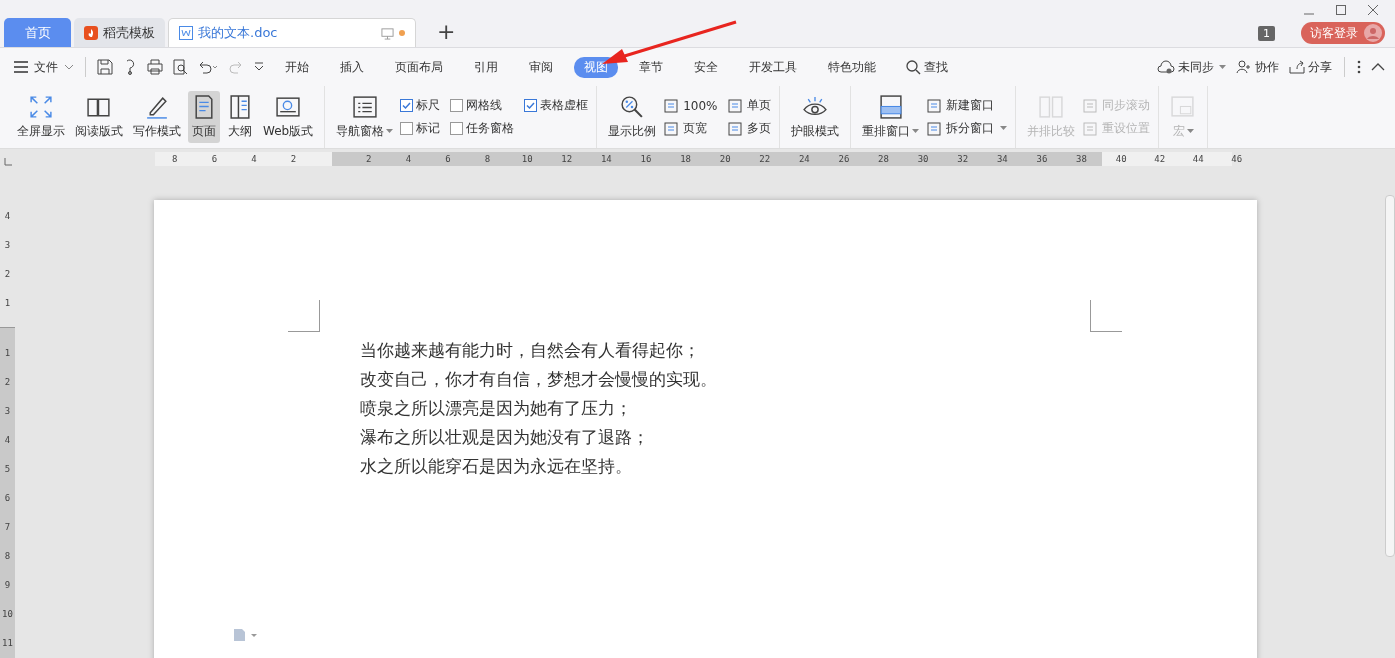 The image size is (1395, 658). I want to click on ribbon-button: 导航窗格, so click(365, 117).